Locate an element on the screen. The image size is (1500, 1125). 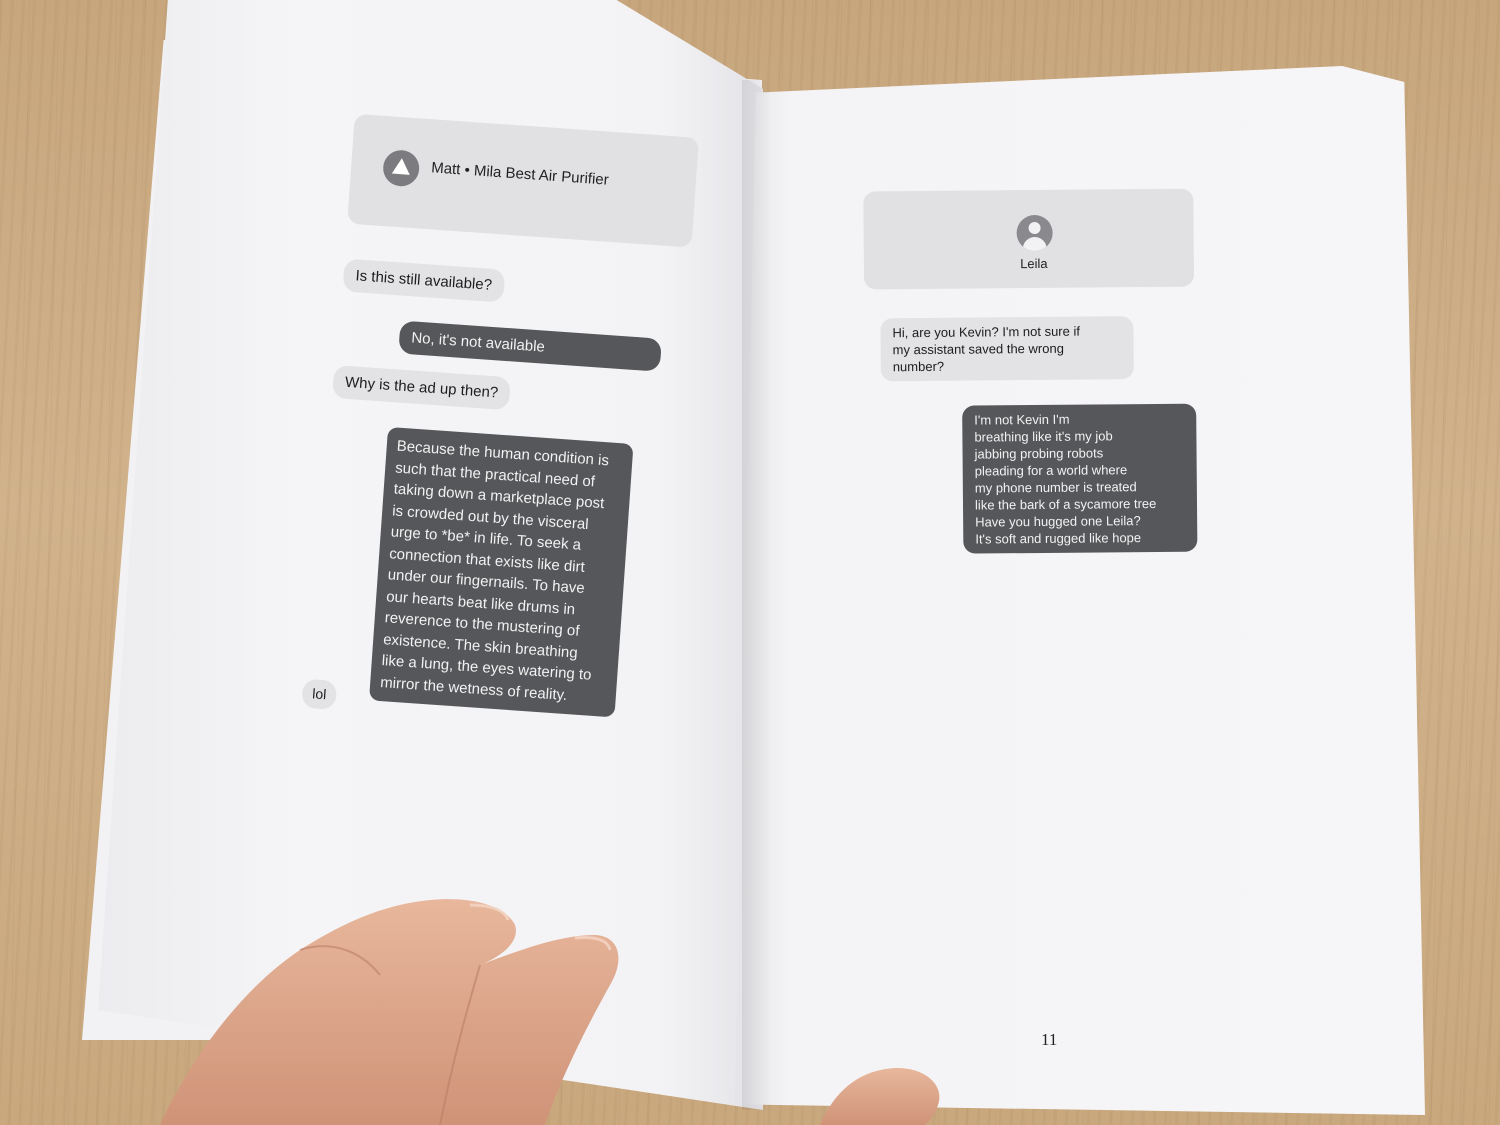
conversation-header-matt: Matt • Mila Best Air Purifier is located at coordinates (523, 180).